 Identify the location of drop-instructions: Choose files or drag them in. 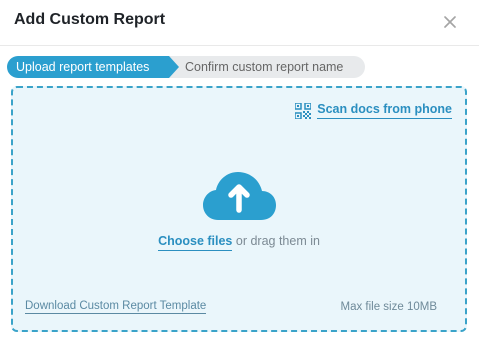
(239, 242).